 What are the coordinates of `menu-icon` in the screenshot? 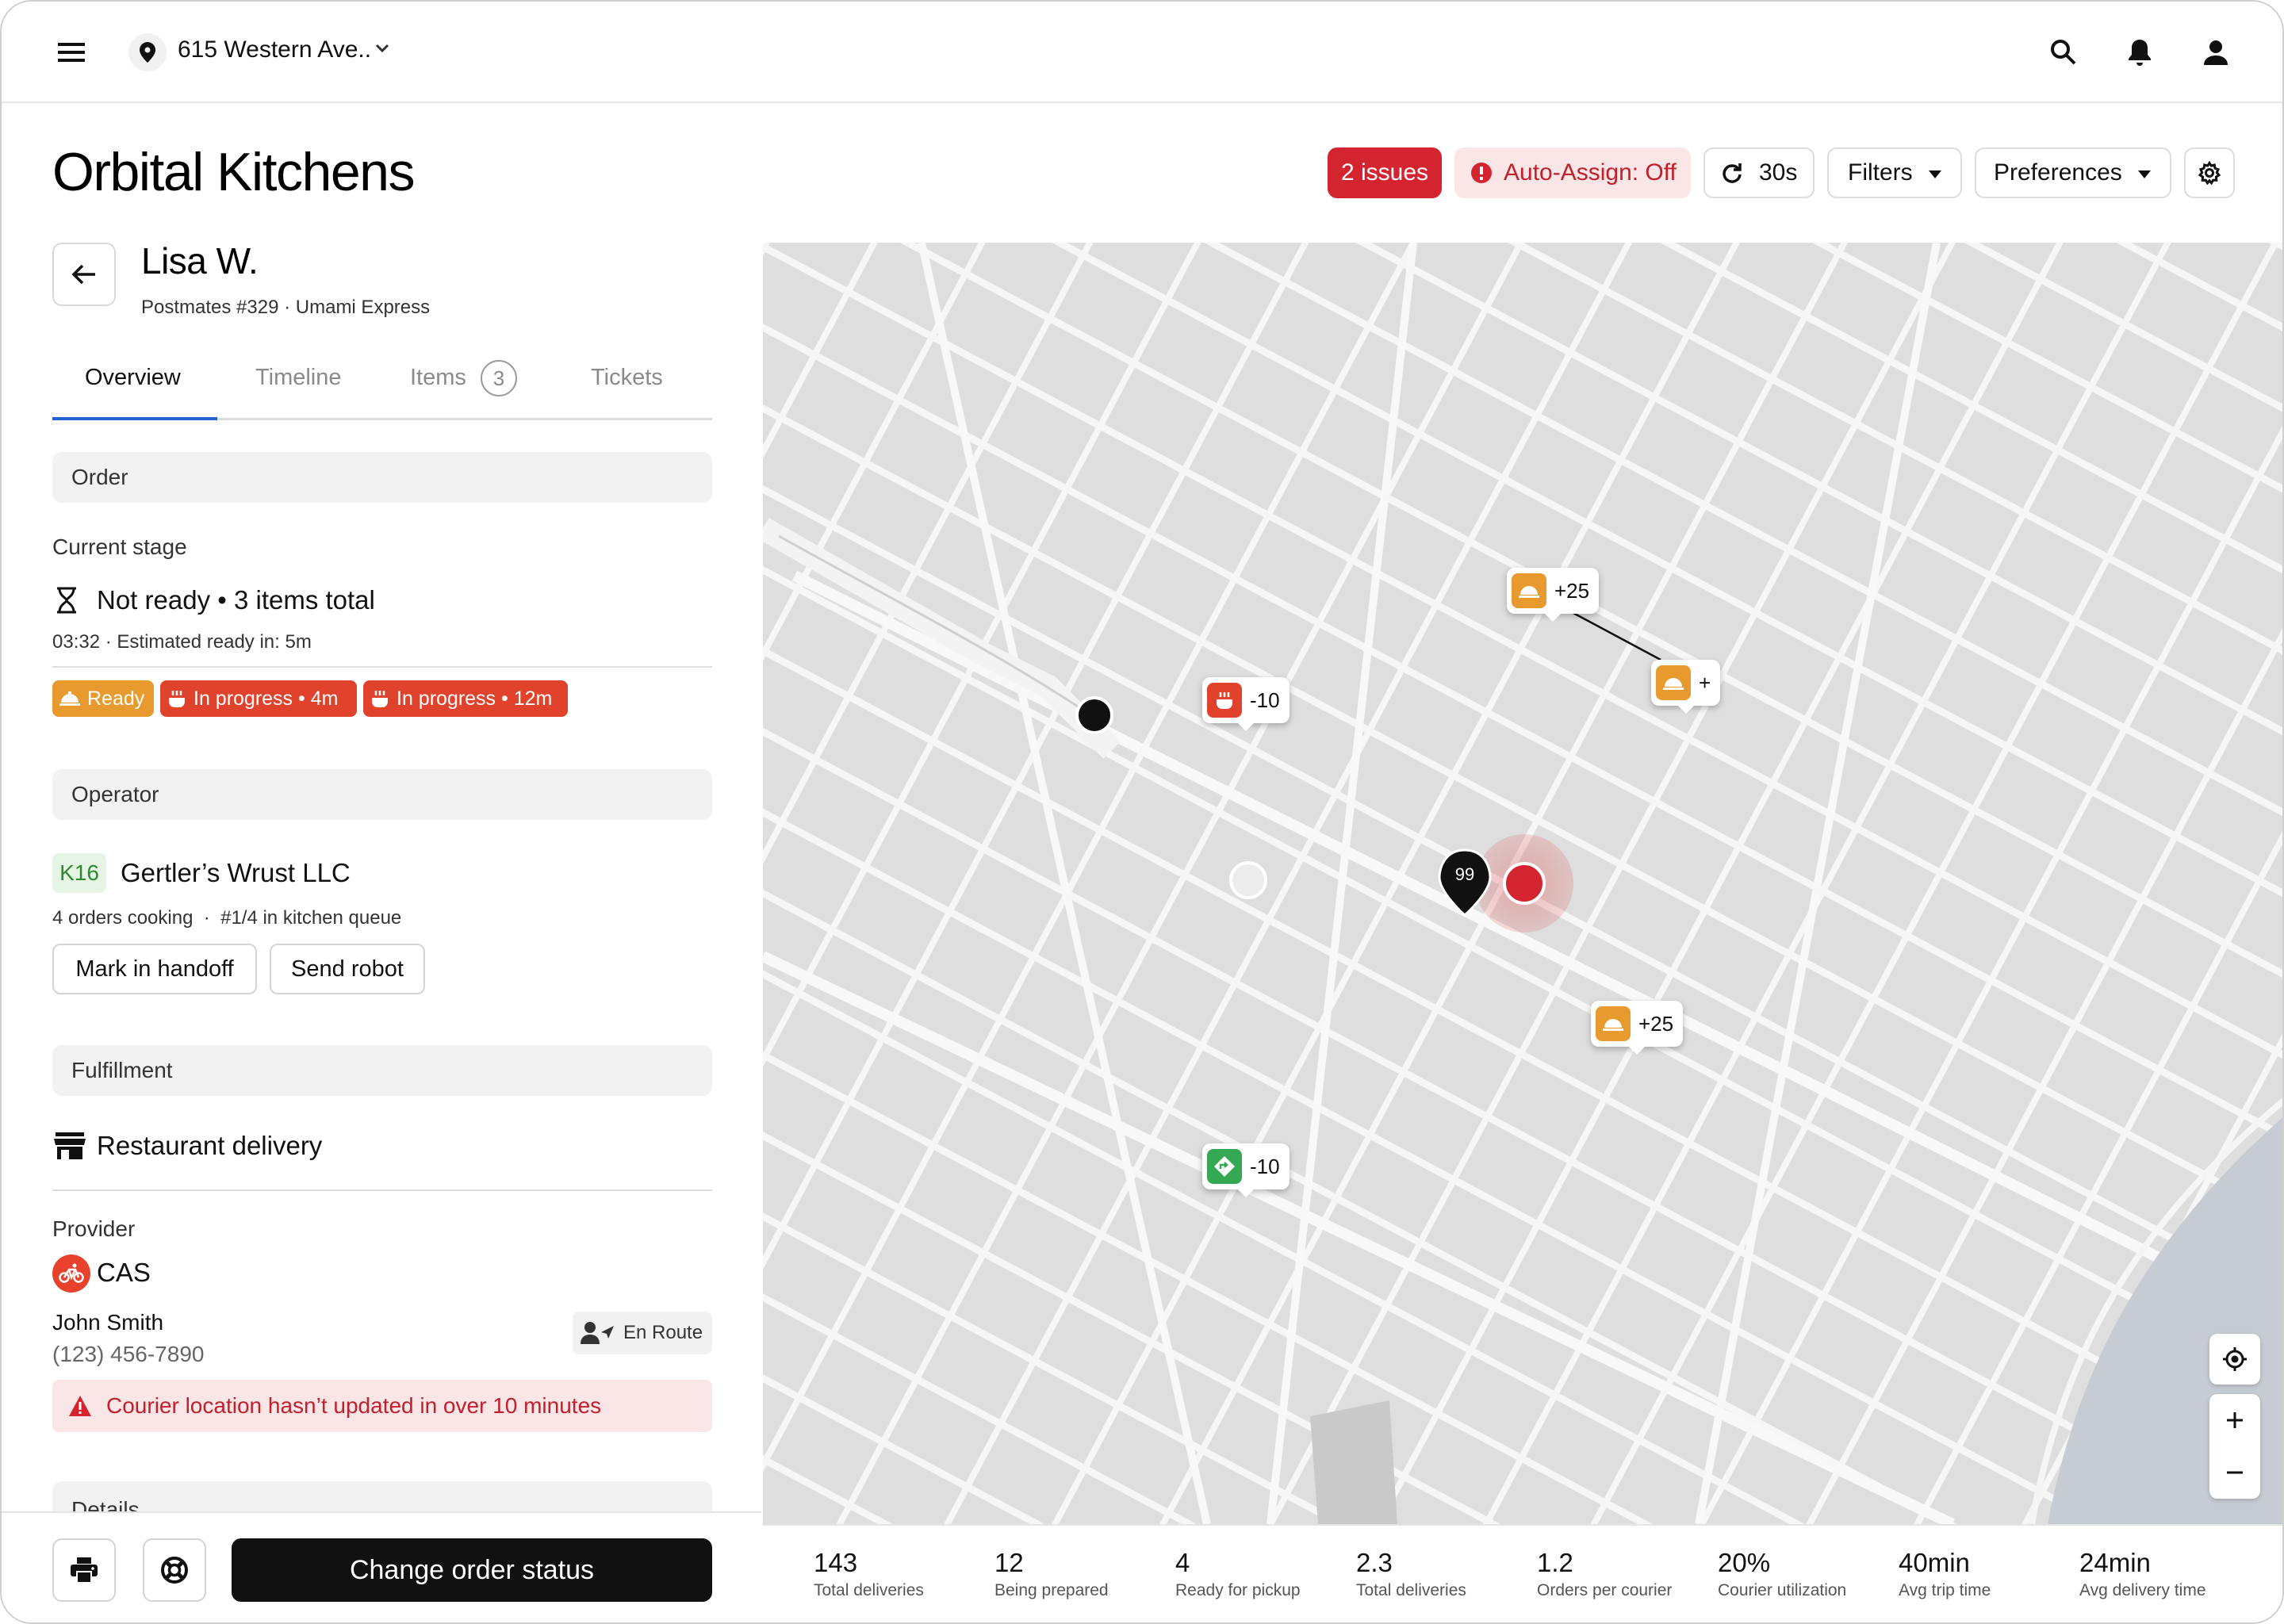 It's located at (71, 52).